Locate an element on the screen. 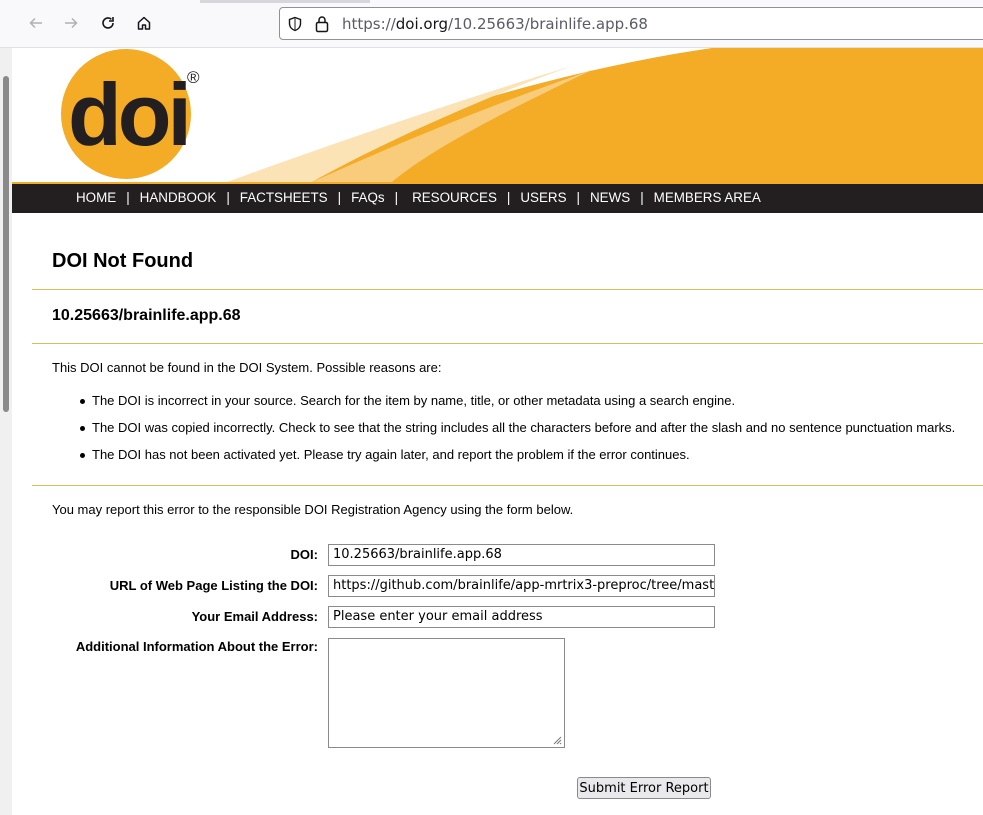  reload-button is located at coordinates (108, 23).